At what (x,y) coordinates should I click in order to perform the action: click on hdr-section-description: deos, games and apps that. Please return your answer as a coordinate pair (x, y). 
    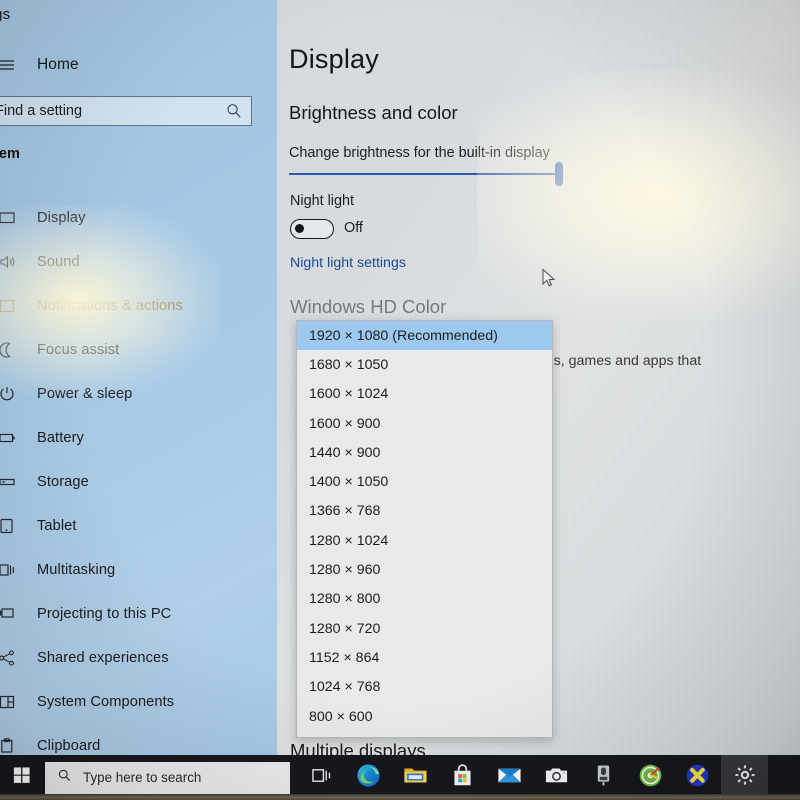
    Looking at the image, I should click on (616, 361).